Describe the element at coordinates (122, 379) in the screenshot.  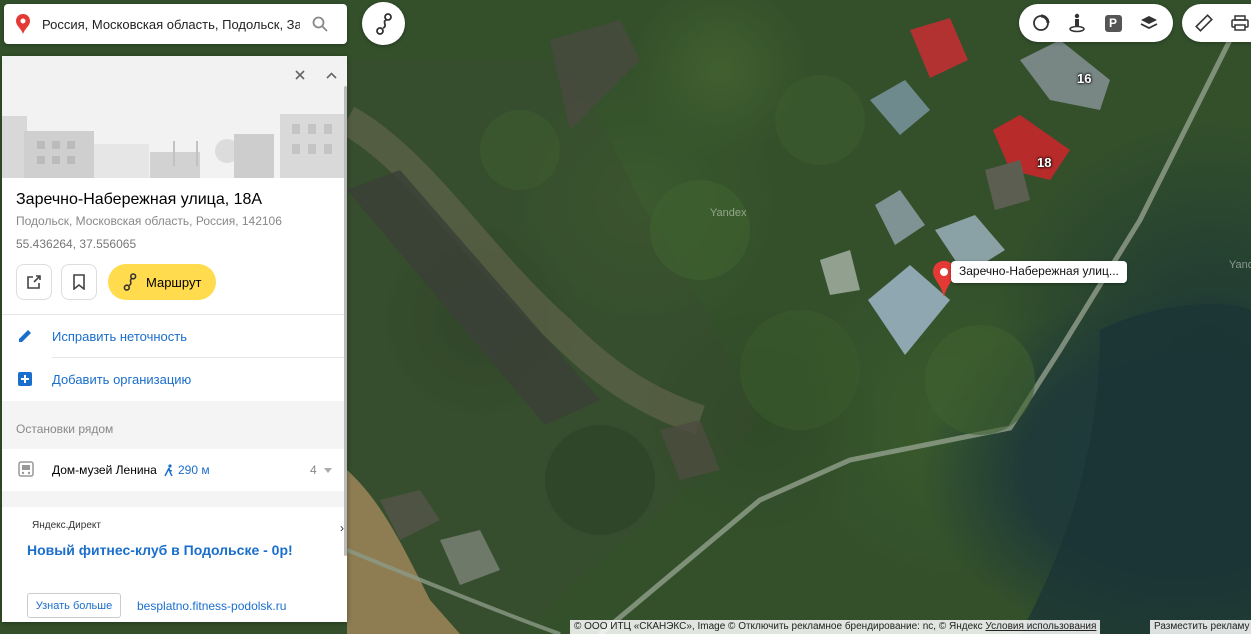
I see `add-organization-label: Добавить организацию` at that location.